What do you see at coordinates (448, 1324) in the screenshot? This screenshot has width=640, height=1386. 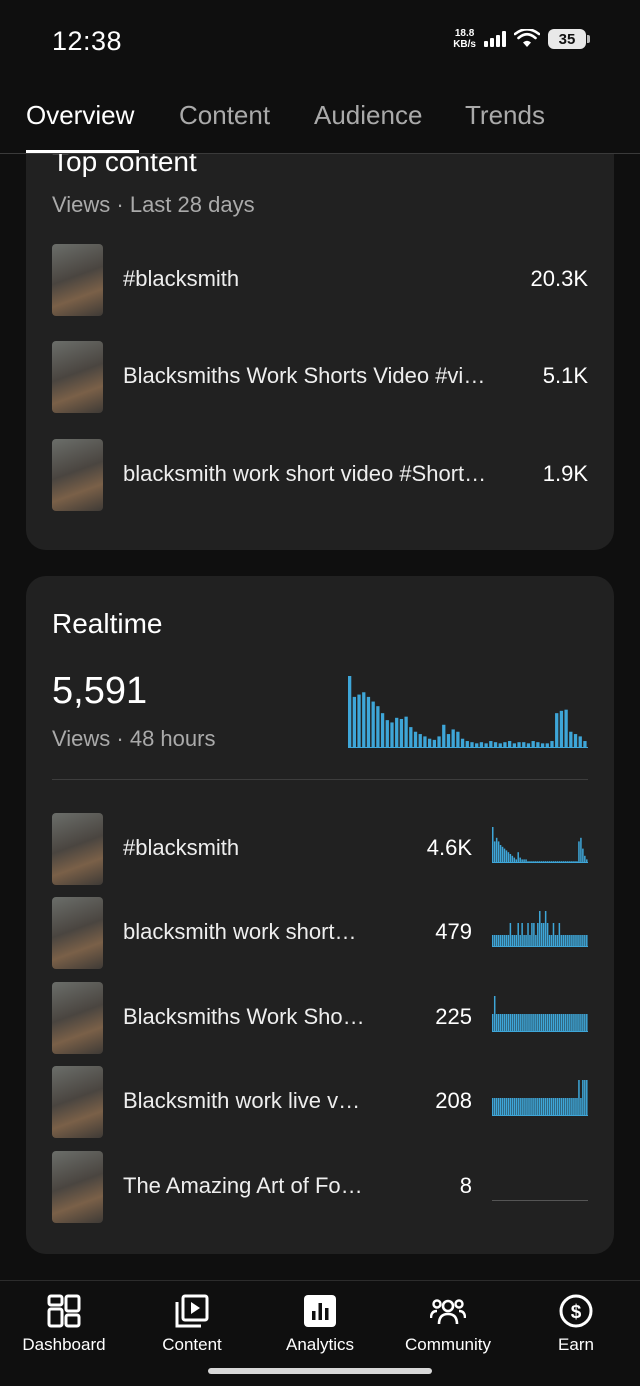 I see `nav-community: Community` at bounding box center [448, 1324].